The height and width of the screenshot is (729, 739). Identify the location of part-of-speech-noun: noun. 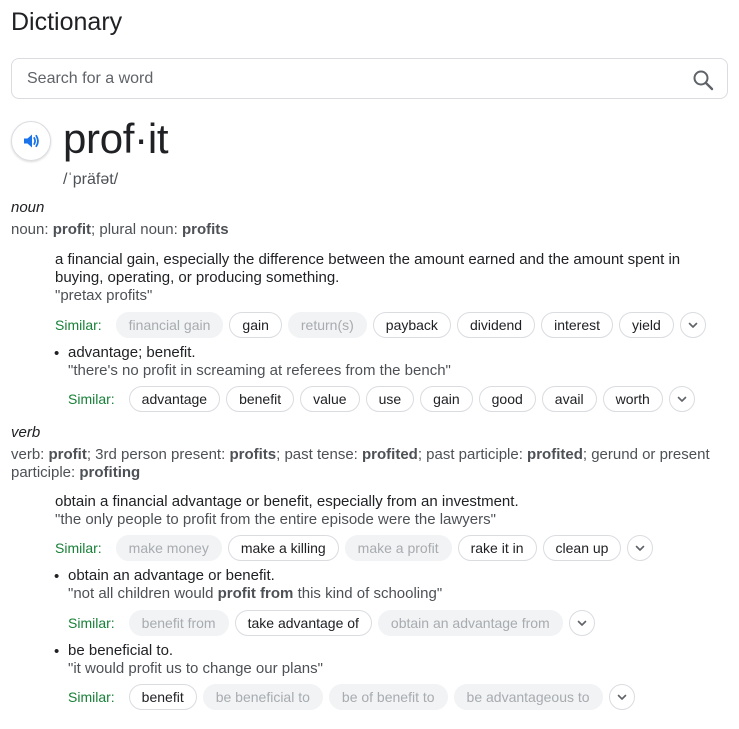
(28, 207).